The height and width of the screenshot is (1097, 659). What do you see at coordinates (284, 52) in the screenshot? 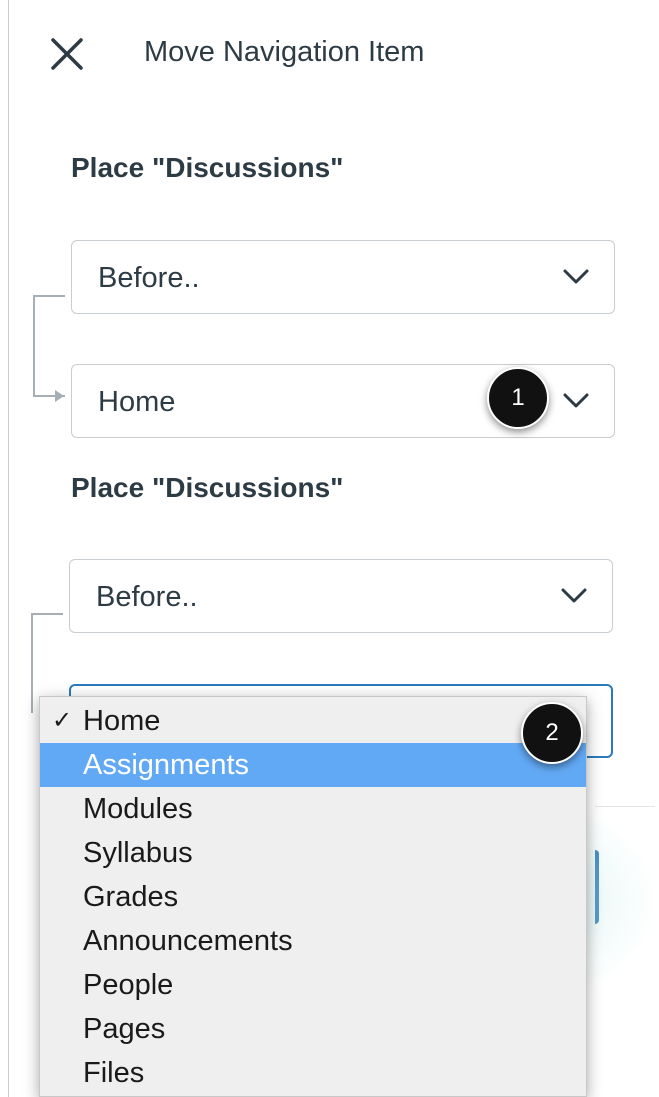
I see `panel-title: Move Navigation Item` at bounding box center [284, 52].